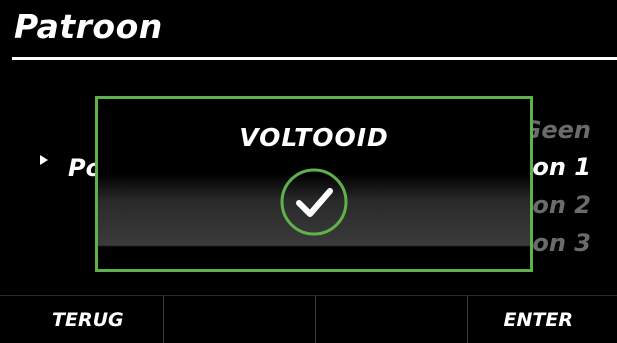 The height and width of the screenshot is (343, 617). What do you see at coordinates (44, 160) in the screenshot?
I see `selection-pointer-icon` at bounding box center [44, 160].